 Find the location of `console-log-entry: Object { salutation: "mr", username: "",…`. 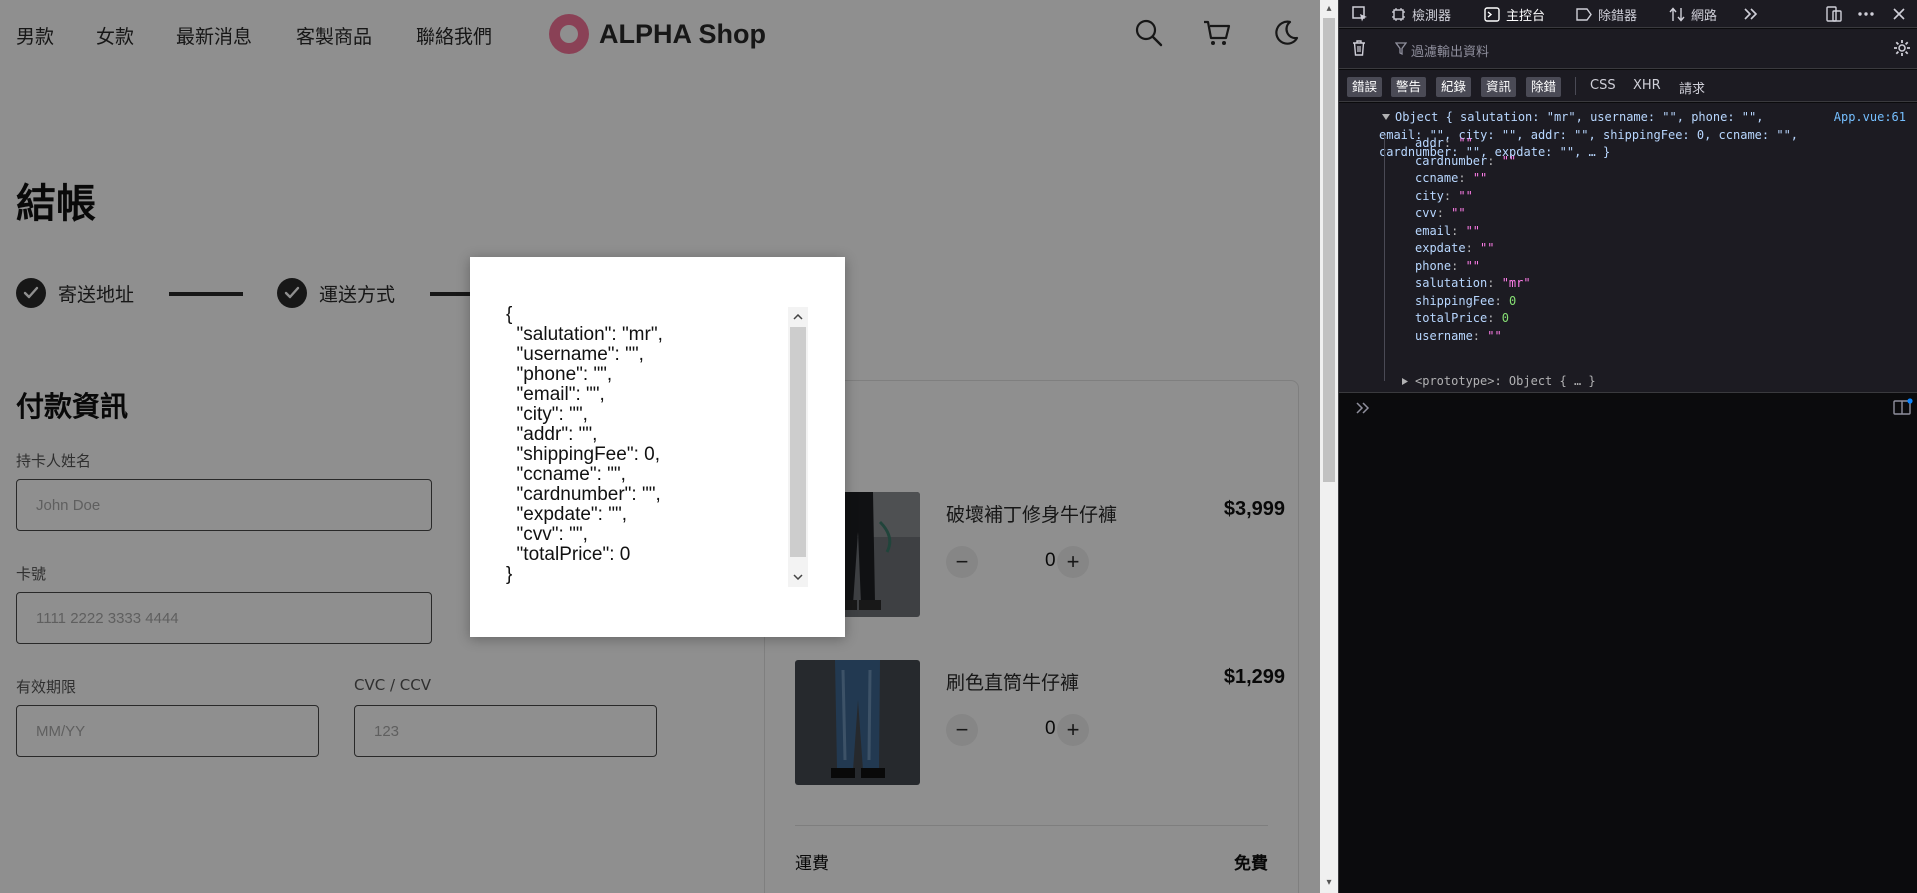

console-log-entry: Object { salutation: "mr", username: "",… is located at coordinates (1628, 248).